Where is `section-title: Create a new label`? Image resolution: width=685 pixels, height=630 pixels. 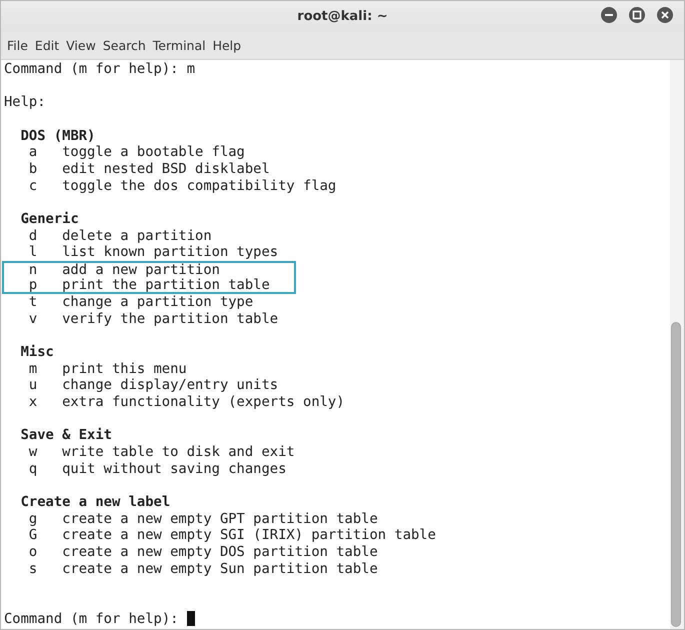 section-title: Create a new label is located at coordinates (95, 502).